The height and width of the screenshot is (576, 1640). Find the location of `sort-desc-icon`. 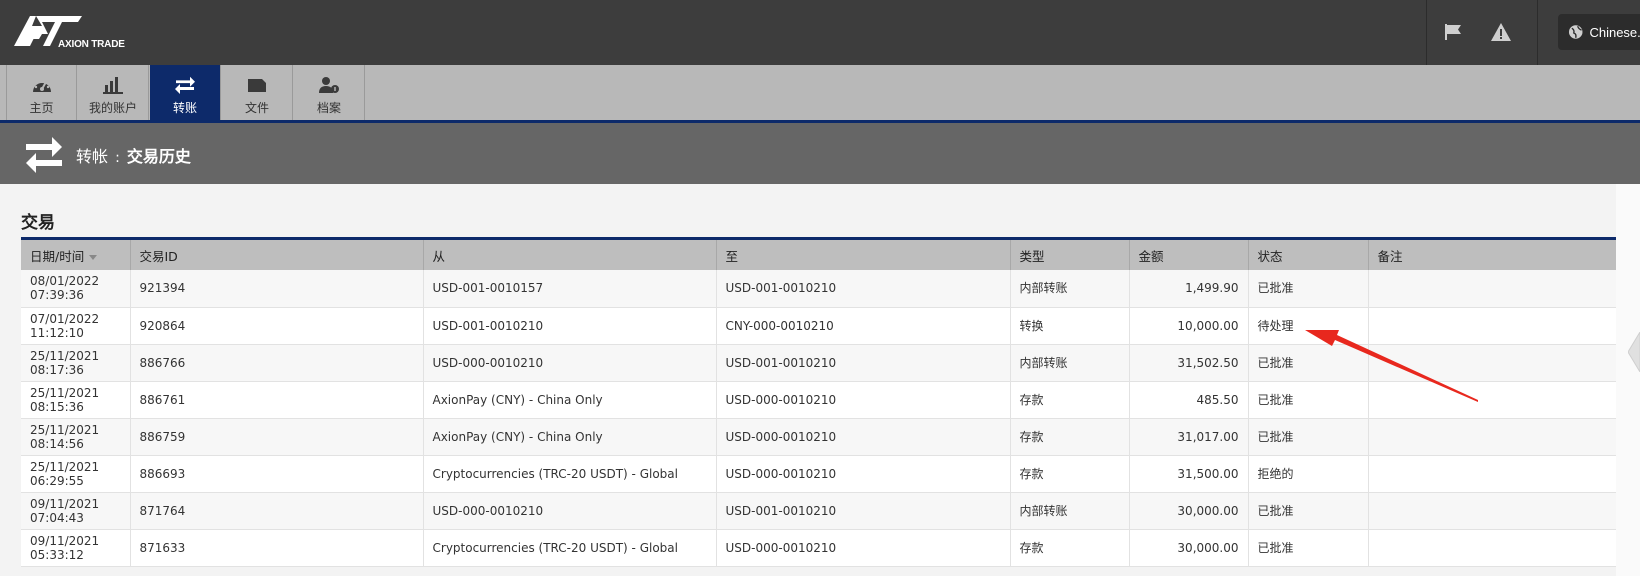

sort-desc-icon is located at coordinates (93, 257).